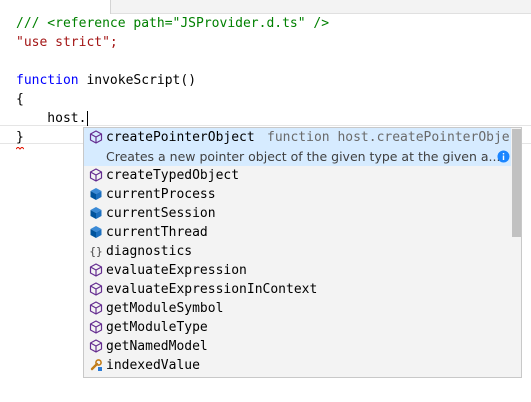 This screenshot has width=531, height=402. Describe the element at coordinates (173, 23) in the screenshot. I see `code-line-1: /// <reference path="JSProvider.d.ts" />` at that location.